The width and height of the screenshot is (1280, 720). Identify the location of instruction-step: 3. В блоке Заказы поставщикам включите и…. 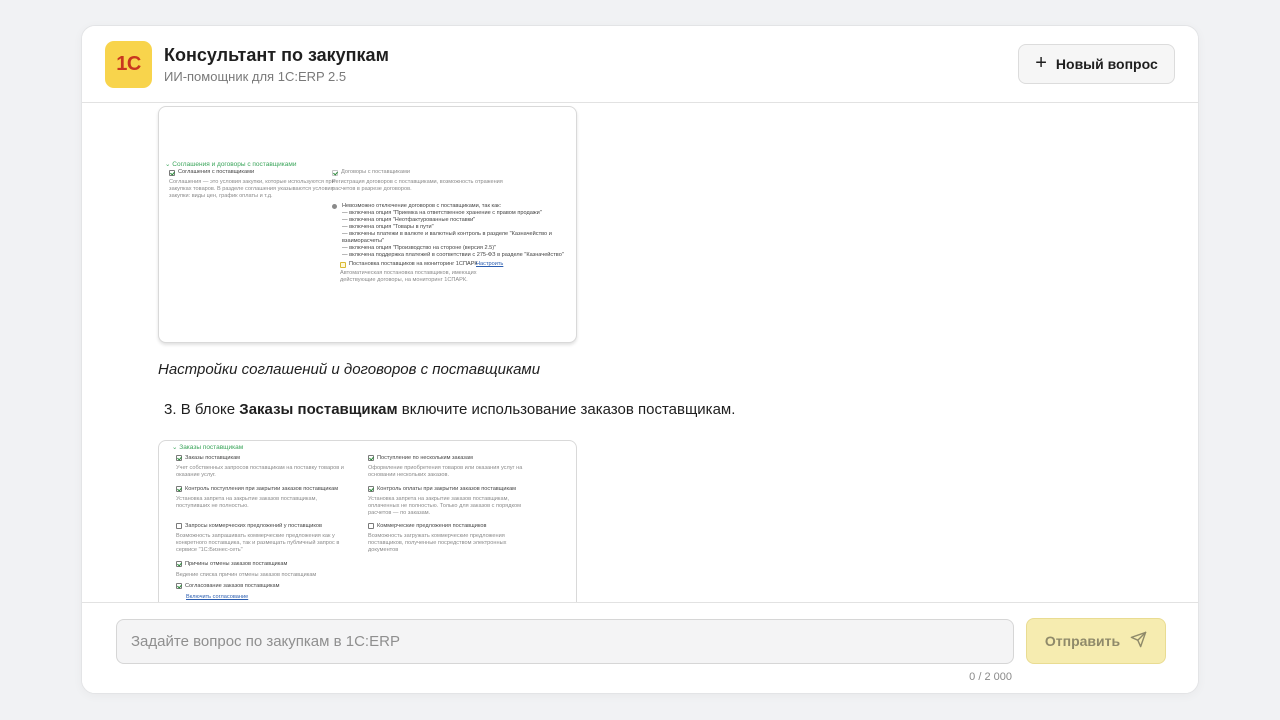
(449, 409).